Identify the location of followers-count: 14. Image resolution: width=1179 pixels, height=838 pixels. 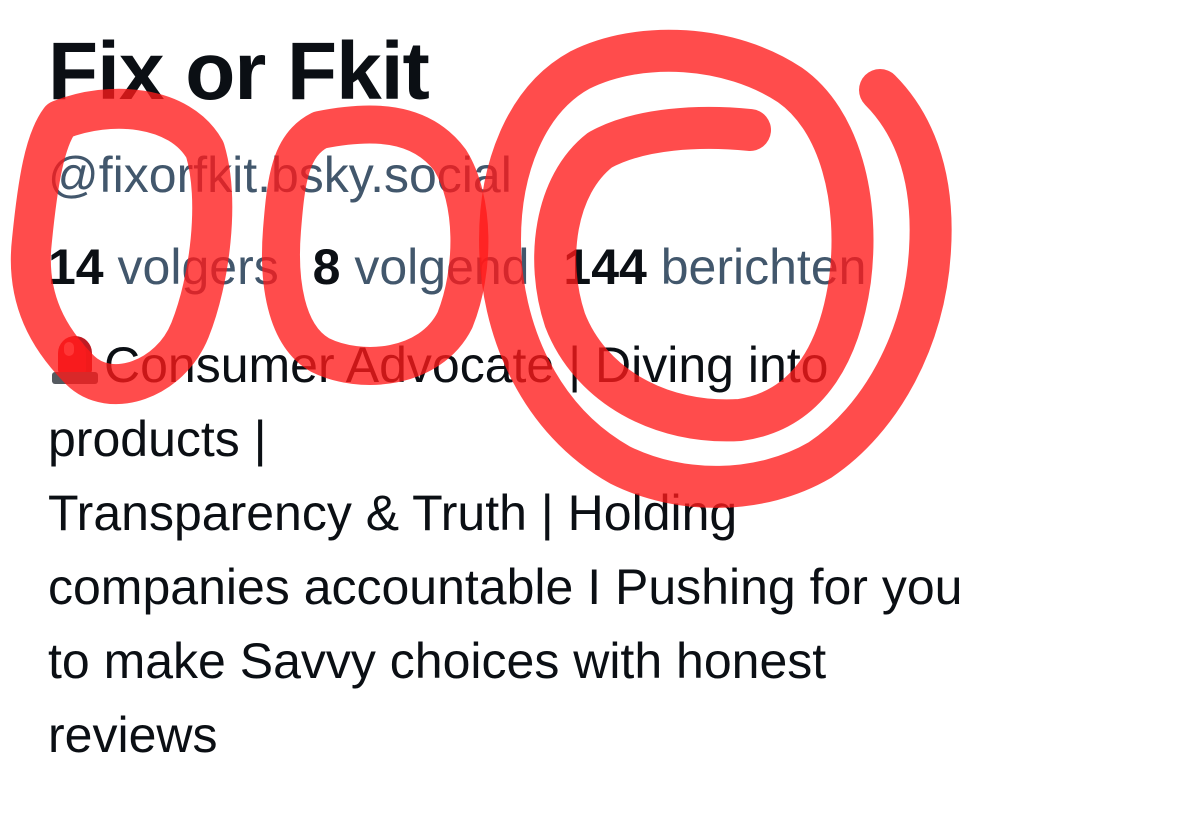
(76, 267).